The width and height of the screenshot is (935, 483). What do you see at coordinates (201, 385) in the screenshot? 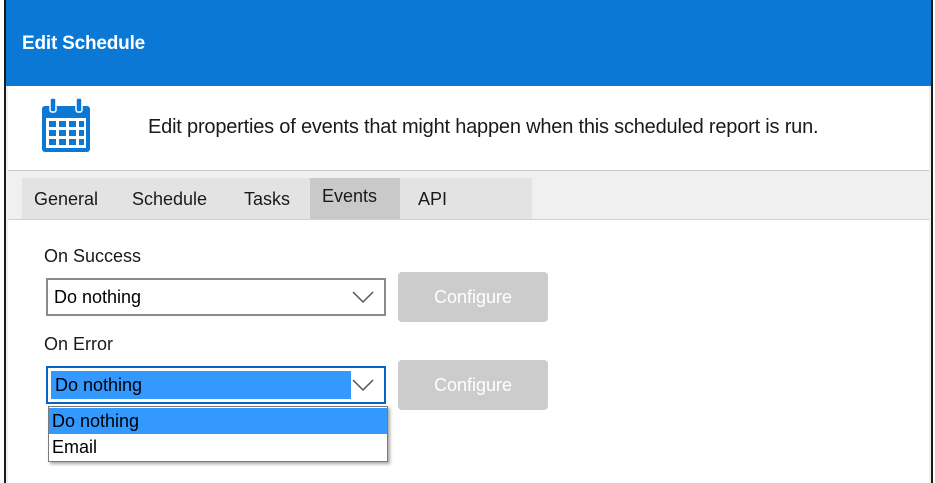
I see `on-error-value: Do nothing` at bounding box center [201, 385].